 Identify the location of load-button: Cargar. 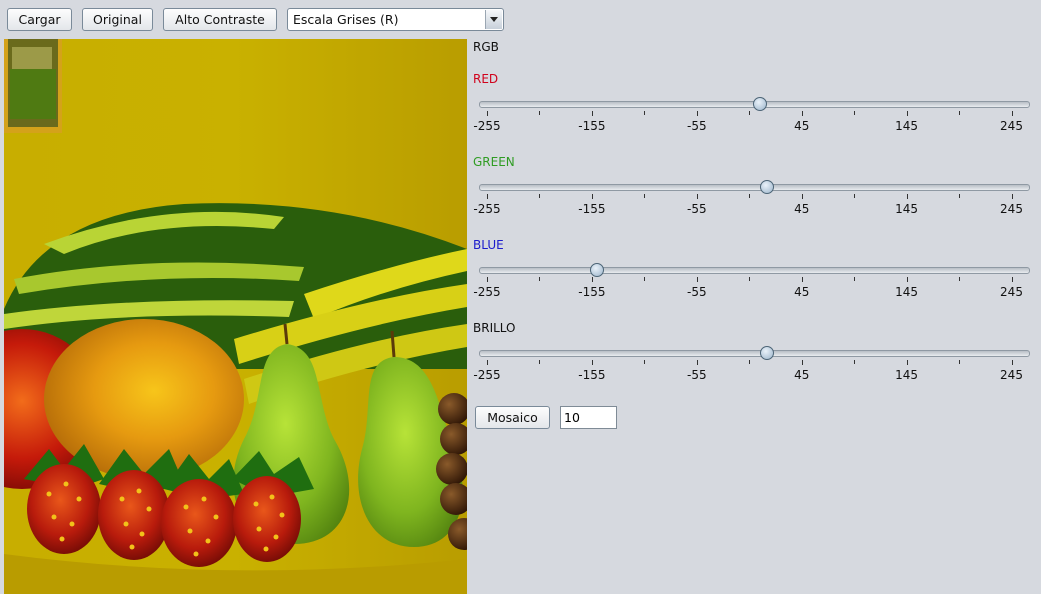
(39, 19).